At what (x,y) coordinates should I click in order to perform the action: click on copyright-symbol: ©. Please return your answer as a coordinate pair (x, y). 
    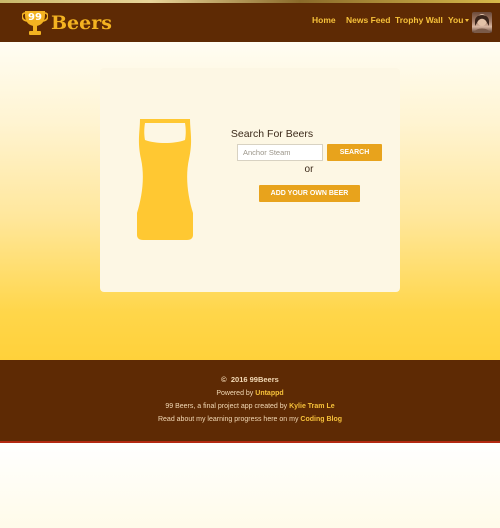
    Looking at the image, I should click on (224, 379).